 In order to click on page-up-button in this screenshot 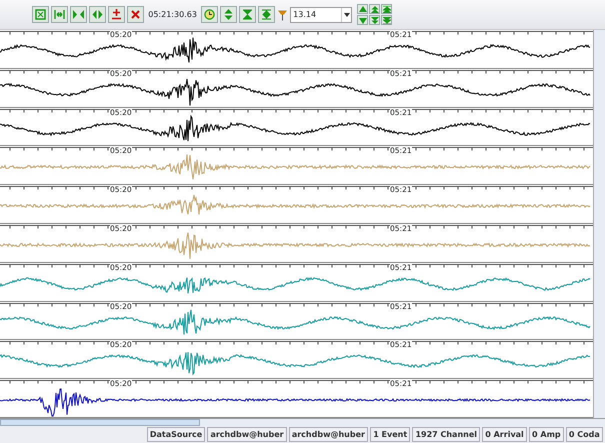, I will do `click(374, 9)`.